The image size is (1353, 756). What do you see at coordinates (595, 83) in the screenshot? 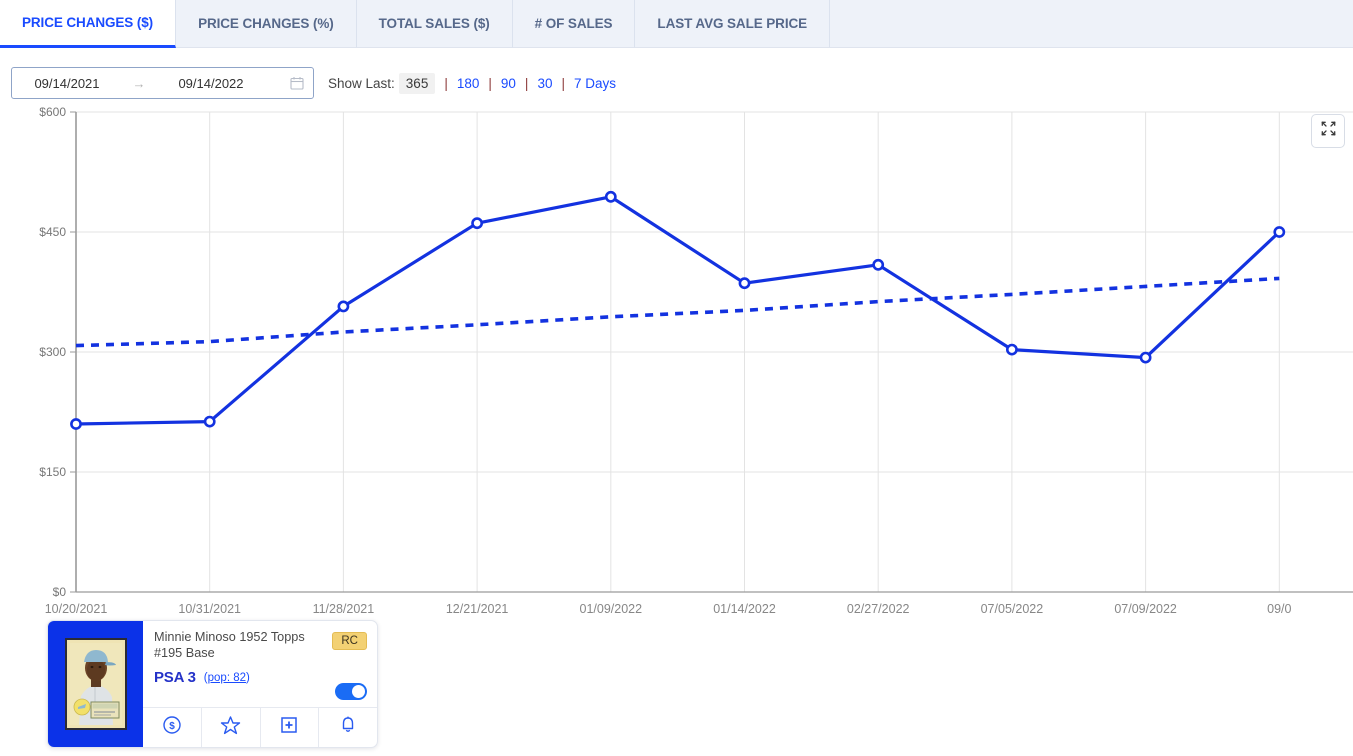
I see `show-last-7-days: 7 Days` at bounding box center [595, 83].